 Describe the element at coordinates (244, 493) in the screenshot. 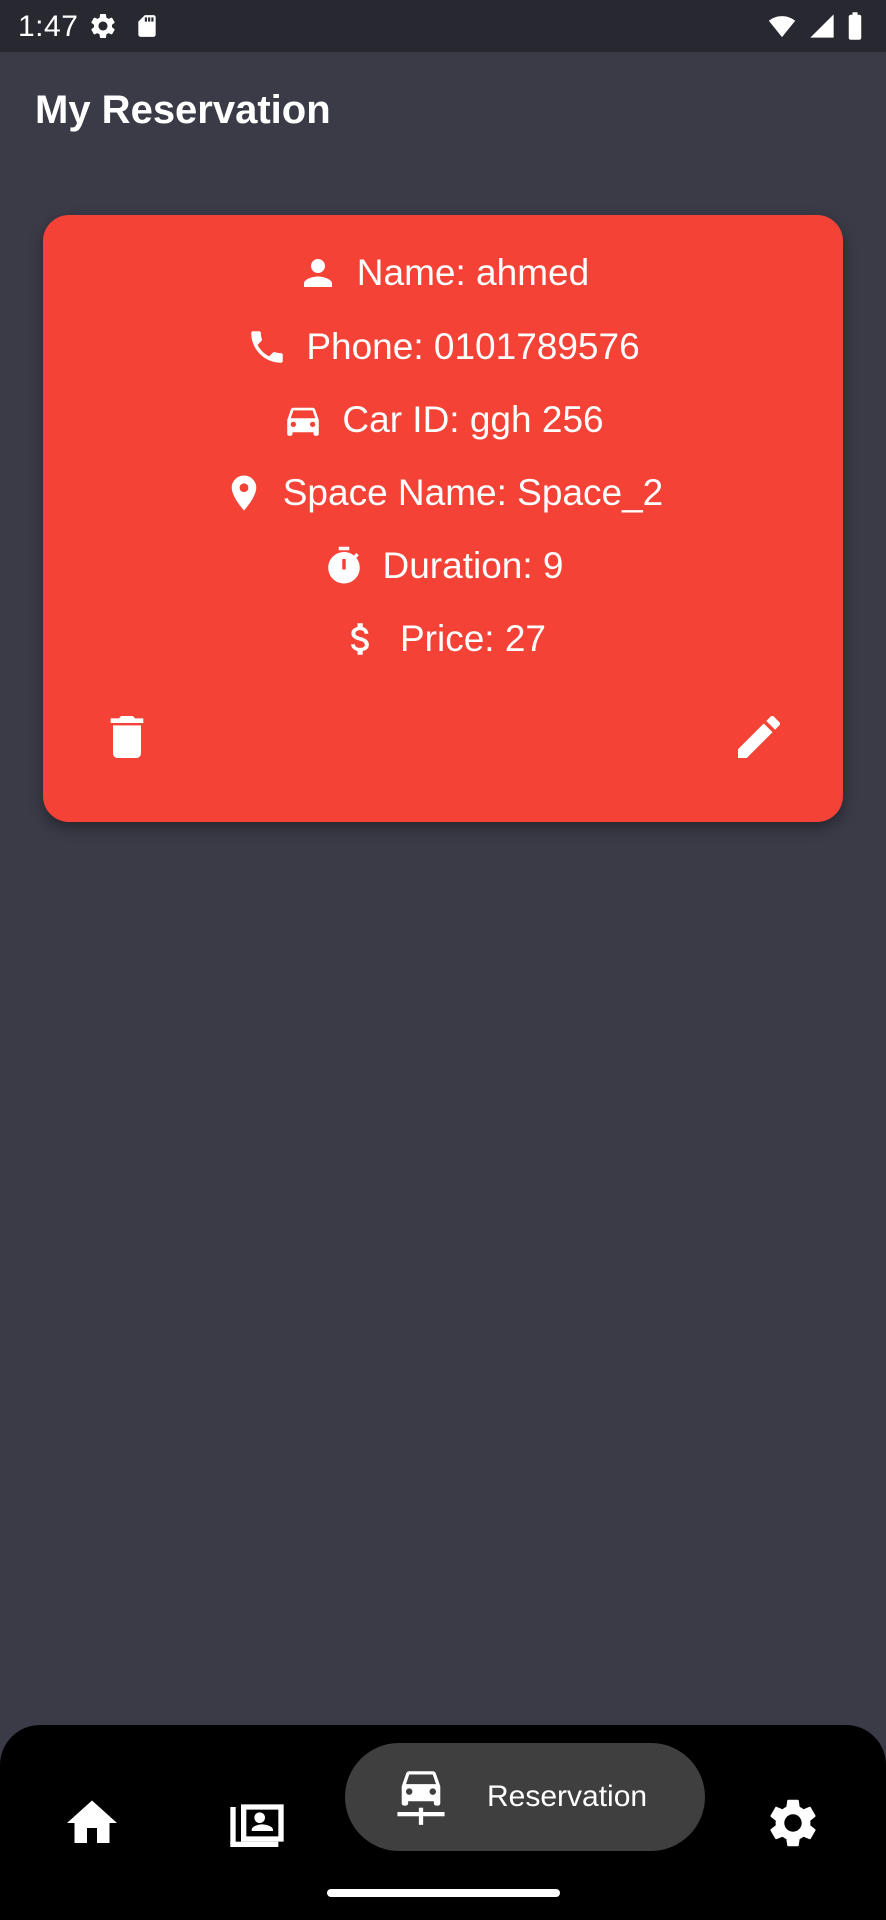

I see `location-pin-icon` at that location.